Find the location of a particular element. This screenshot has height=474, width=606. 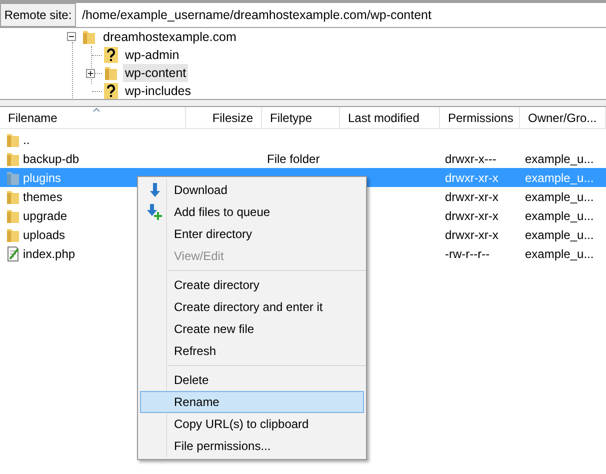

permissions: -rw-r--r-- is located at coordinates (467, 253).